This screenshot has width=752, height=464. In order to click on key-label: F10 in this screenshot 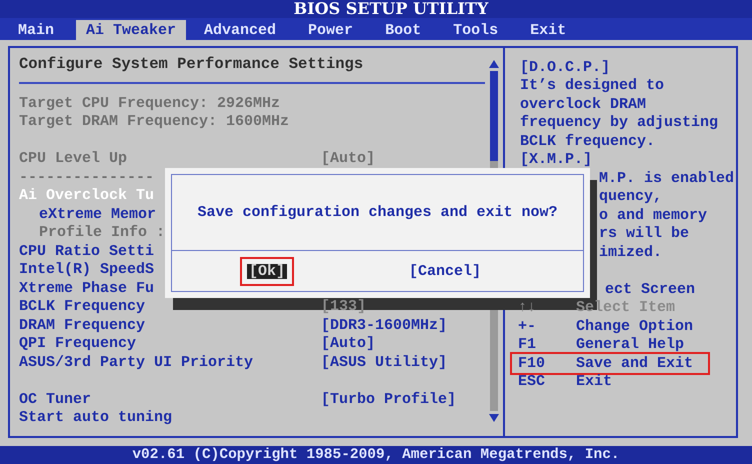, I will do `click(532, 363)`.